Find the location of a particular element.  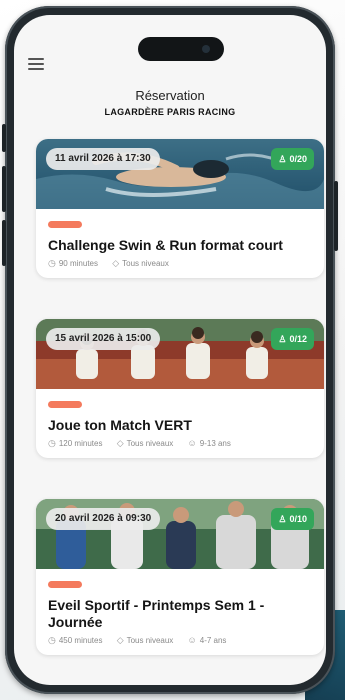

club-name: LAGARDÈRE PARIS RACING is located at coordinates (170, 112).